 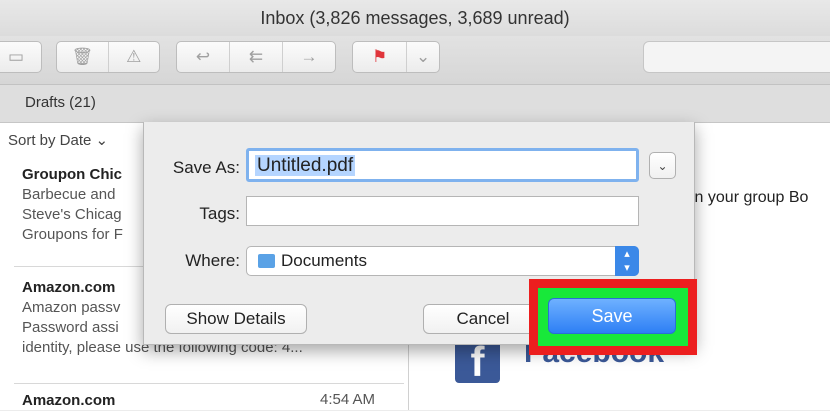 What do you see at coordinates (348, 399) in the screenshot?
I see `message-time: 4:54 AM` at bounding box center [348, 399].